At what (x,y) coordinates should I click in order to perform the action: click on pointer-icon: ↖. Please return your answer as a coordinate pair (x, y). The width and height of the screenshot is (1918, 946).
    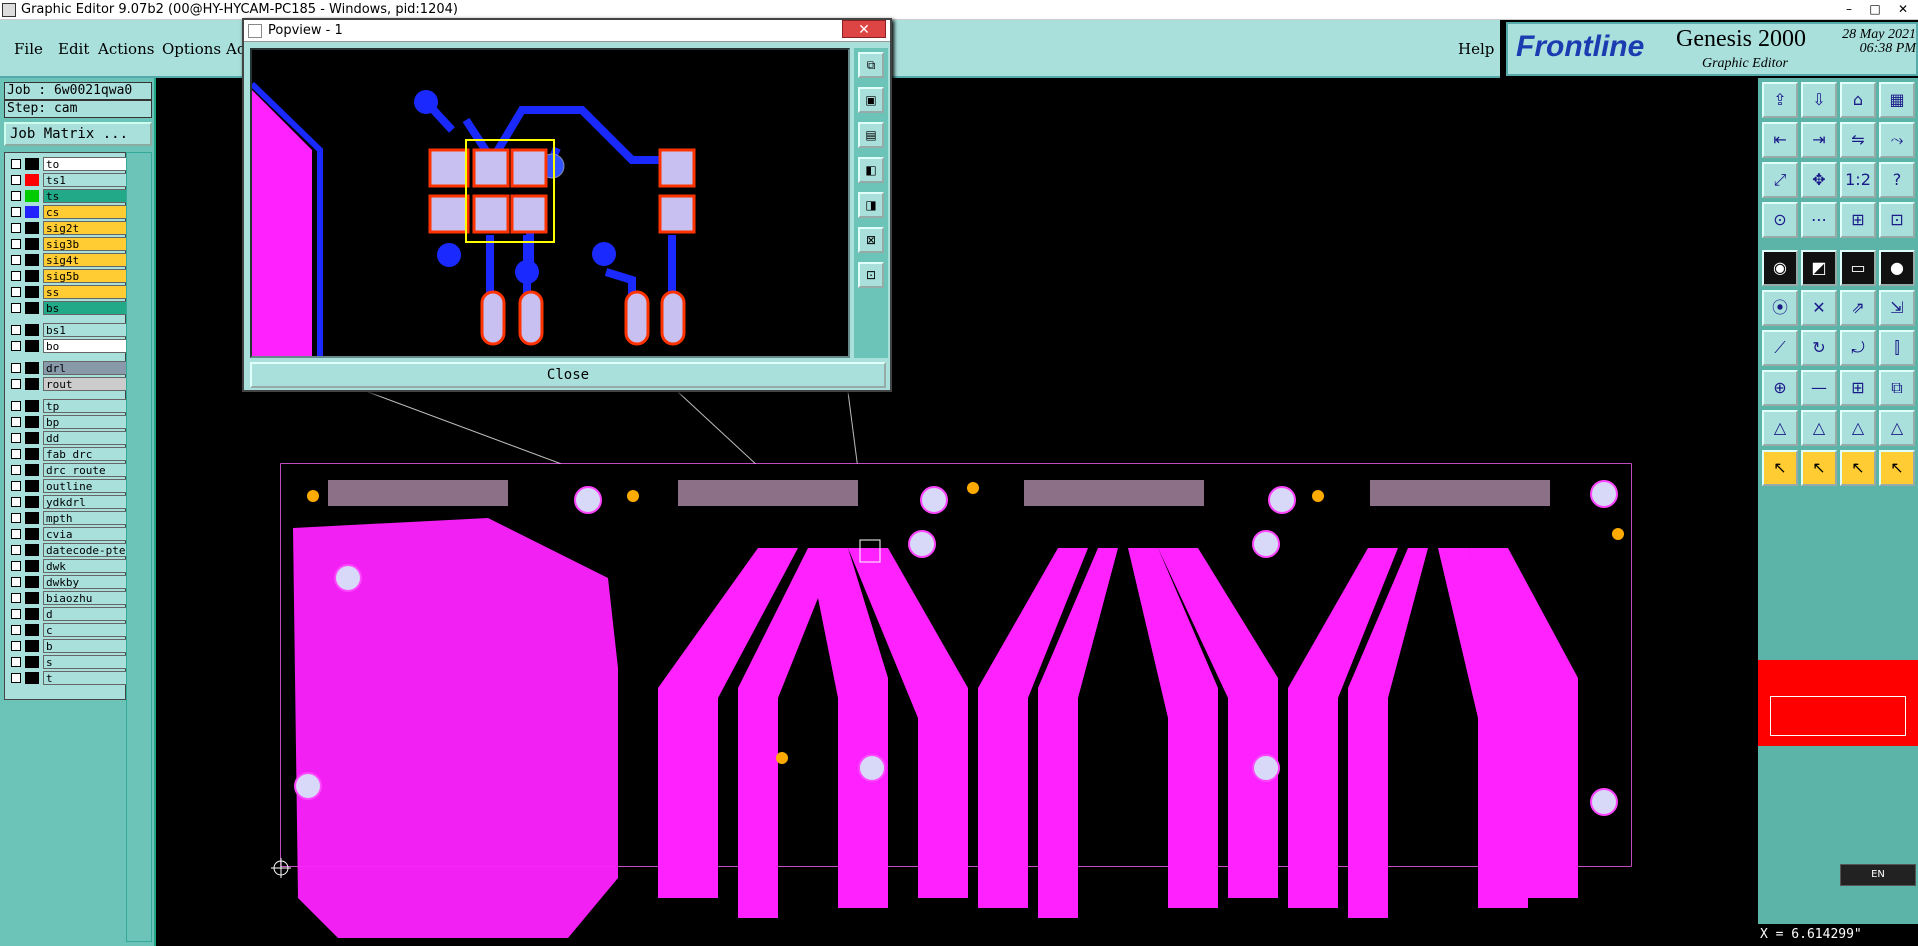
    Looking at the image, I should click on (1780, 468).